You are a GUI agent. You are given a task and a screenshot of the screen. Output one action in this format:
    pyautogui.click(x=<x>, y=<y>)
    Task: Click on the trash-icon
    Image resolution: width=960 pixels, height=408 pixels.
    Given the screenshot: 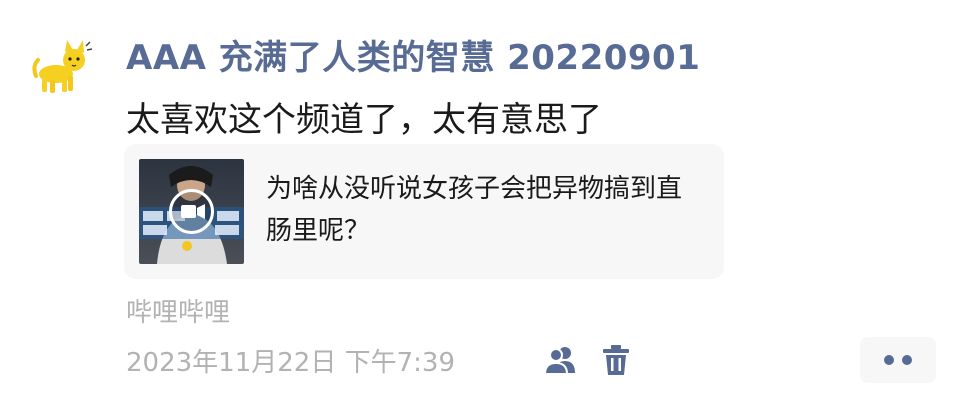 What is the action you would take?
    pyautogui.click(x=616, y=360)
    